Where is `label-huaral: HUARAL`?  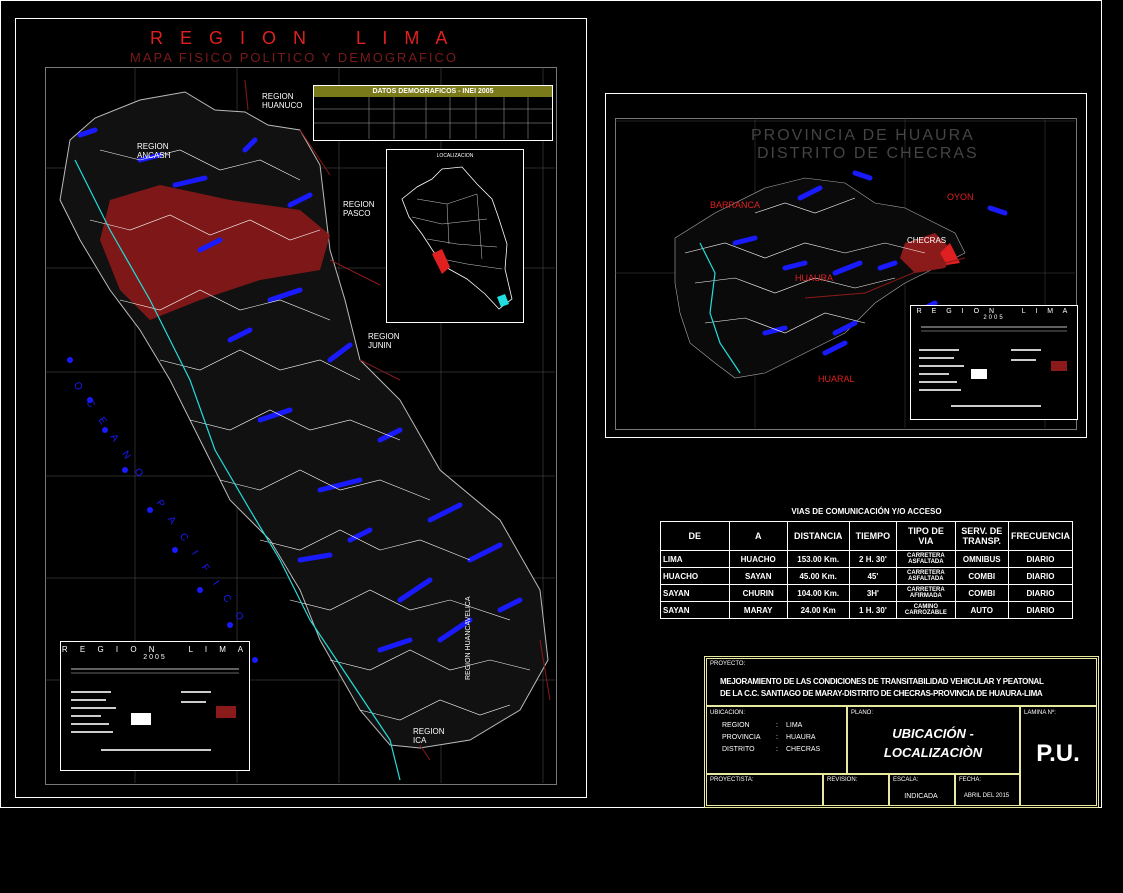 label-huaral: HUARAL is located at coordinates (836, 379).